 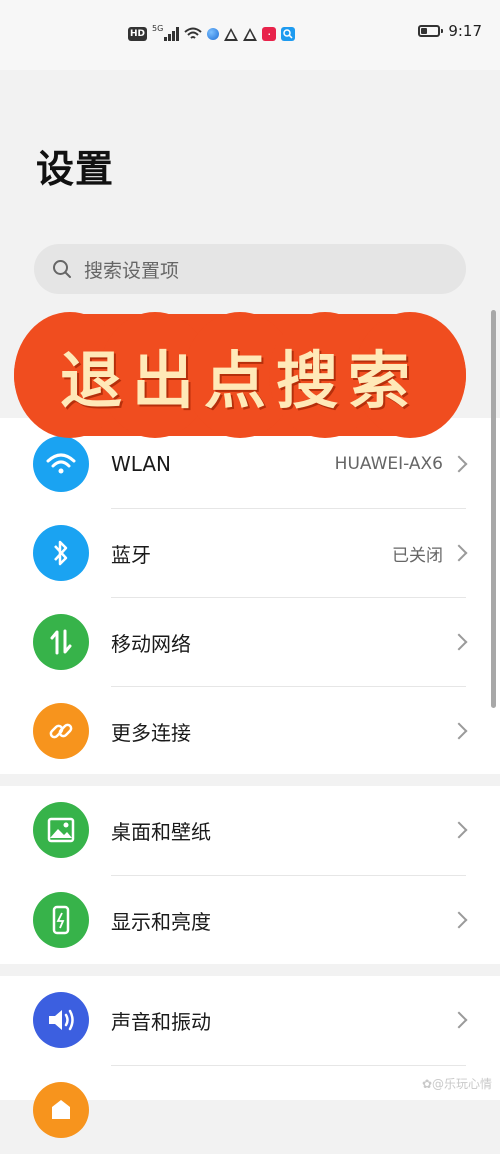 I want to click on link-icon, so click(x=61, y=731).